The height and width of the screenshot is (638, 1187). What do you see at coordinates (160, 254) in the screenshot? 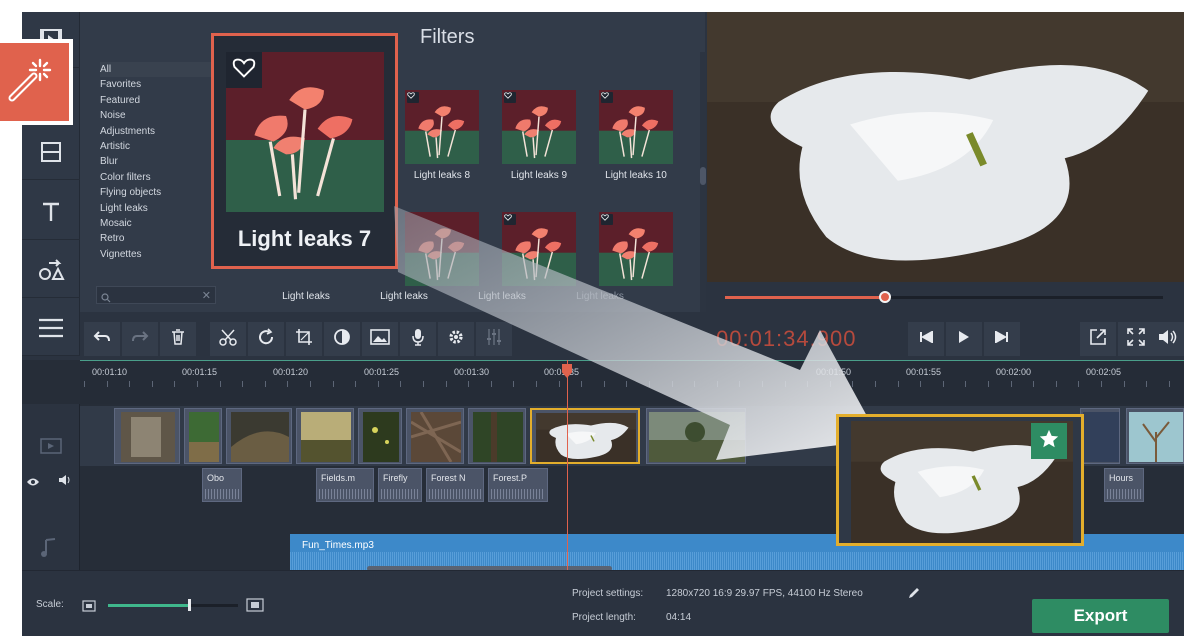
I see `category-item: Vignettes` at bounding box center [160, 254].